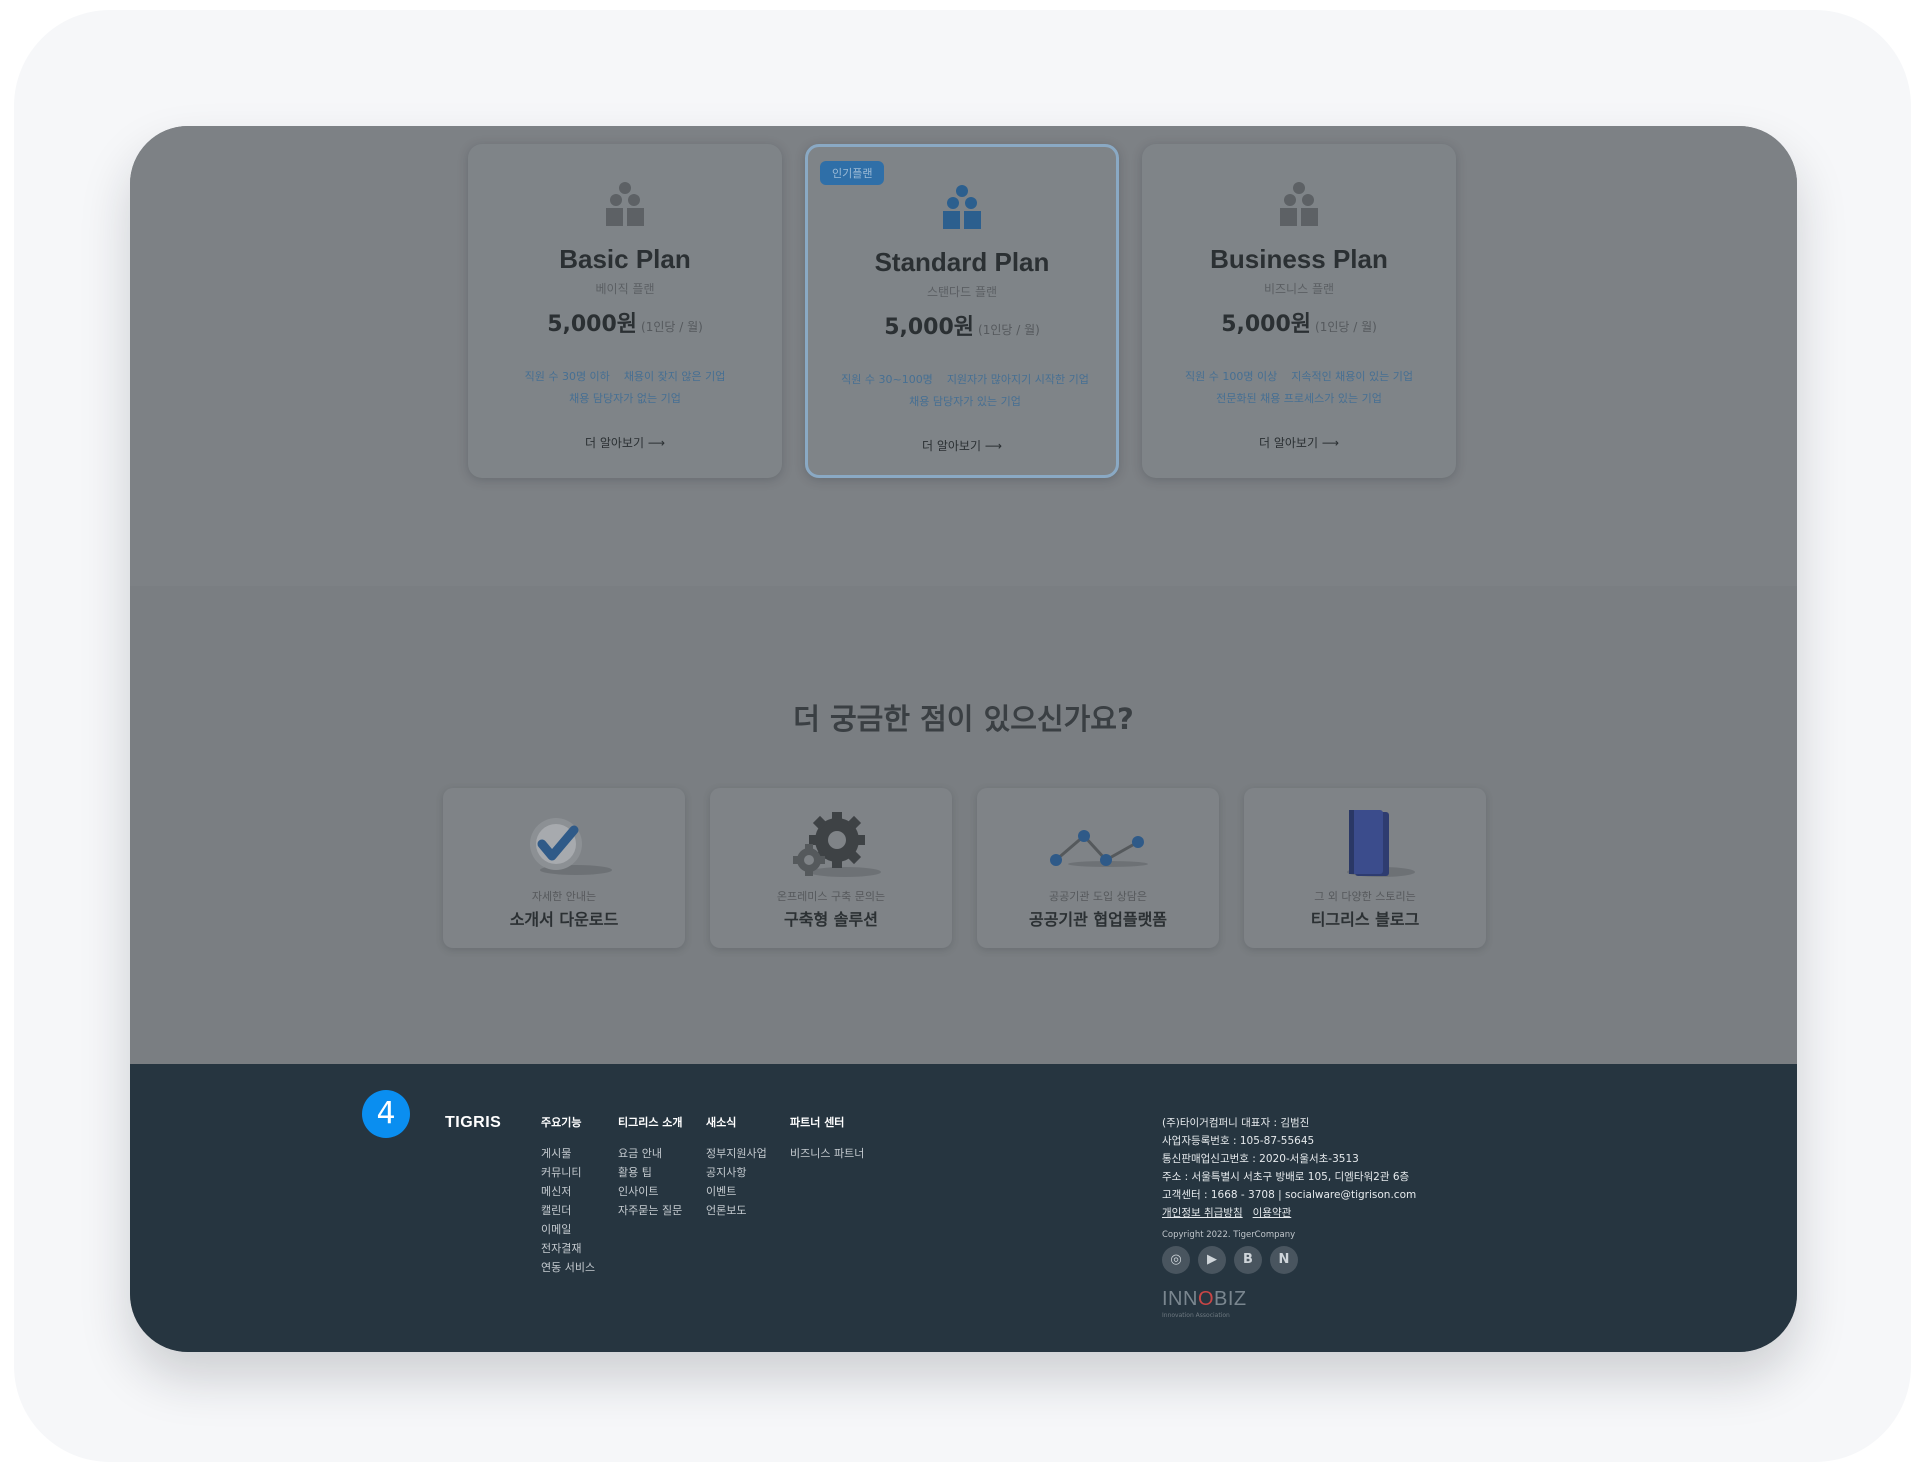  What do you see at coordinates (963, 719) in the screenshot?
I see `faq-title: 더 궁금한 점이 있으신가요?` at bounding box center [963, 719].